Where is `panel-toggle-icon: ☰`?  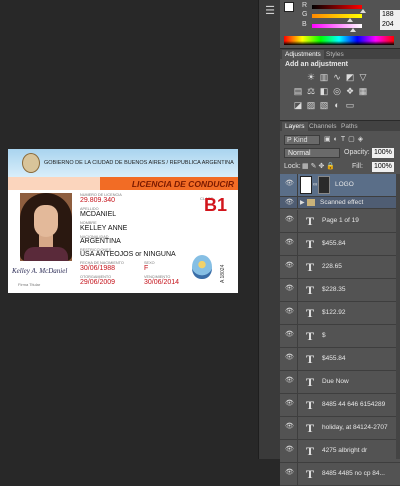
panel-toggle-icon: ☰ is located at coordinates (270, 11).